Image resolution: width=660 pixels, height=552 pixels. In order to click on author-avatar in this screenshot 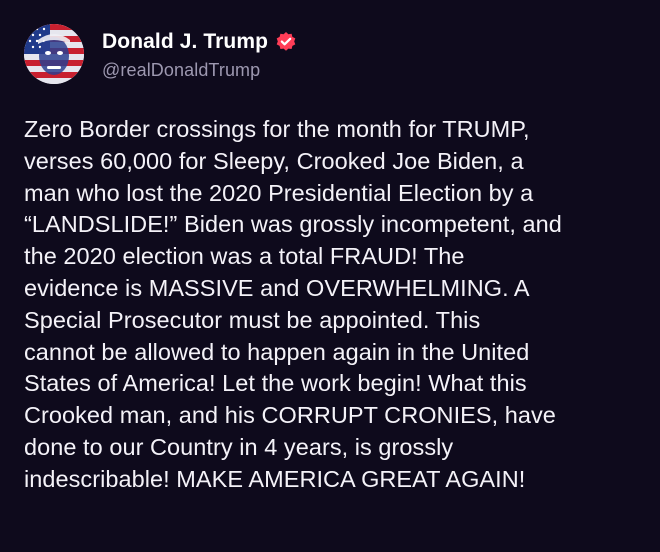, I will do `click(54, 54)`.